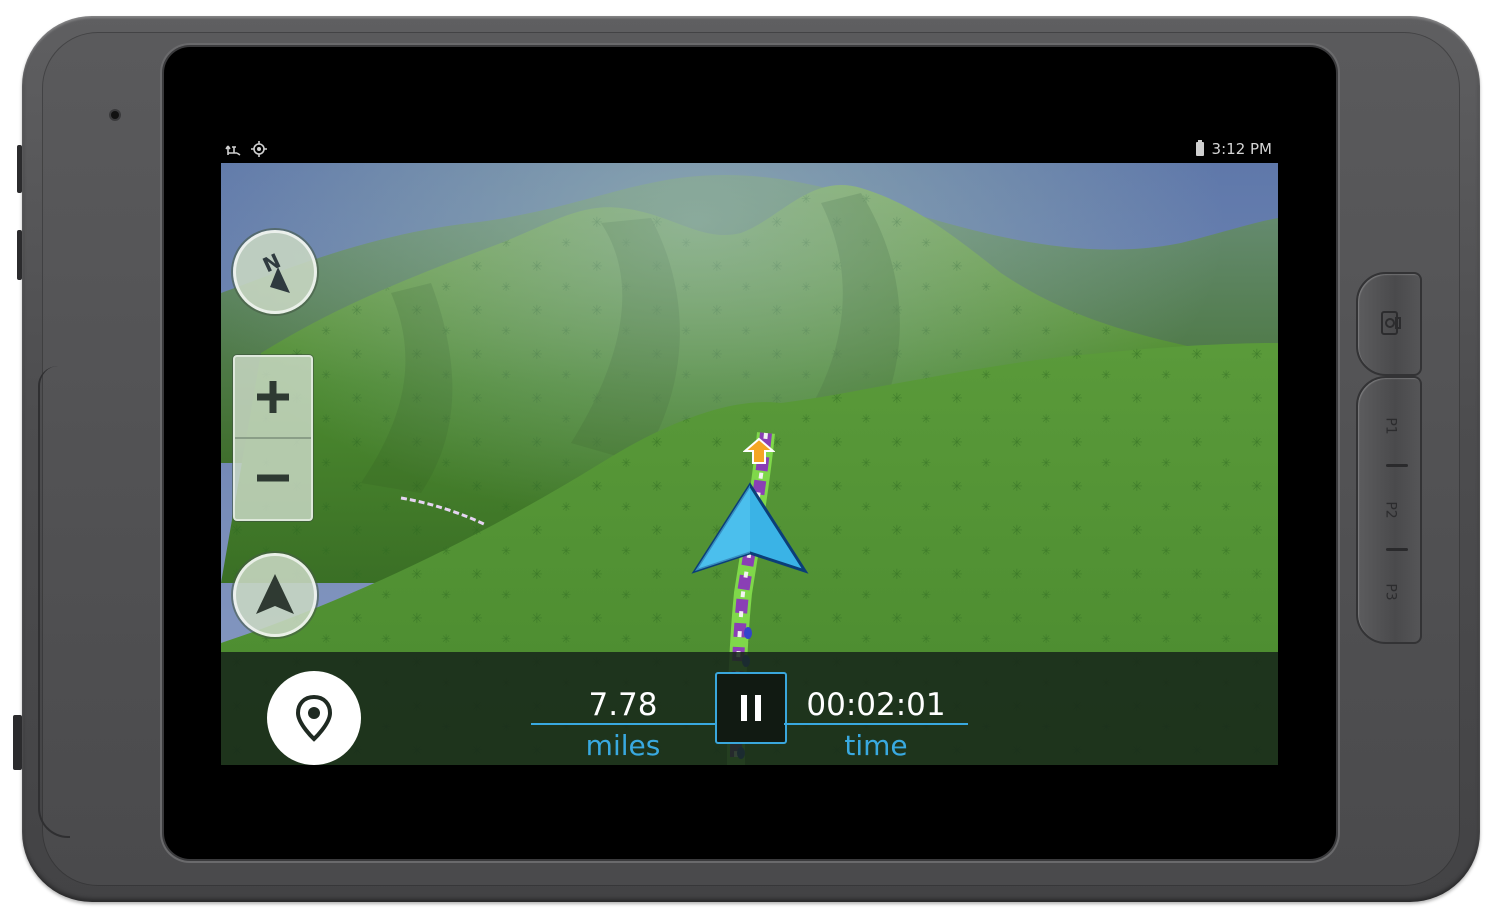 Image resolution: width=1500 pixels, height=921 pixels. I want to click on trip-stats-bar: 7.78 miles 00:02:01 time, so click(749, 708).